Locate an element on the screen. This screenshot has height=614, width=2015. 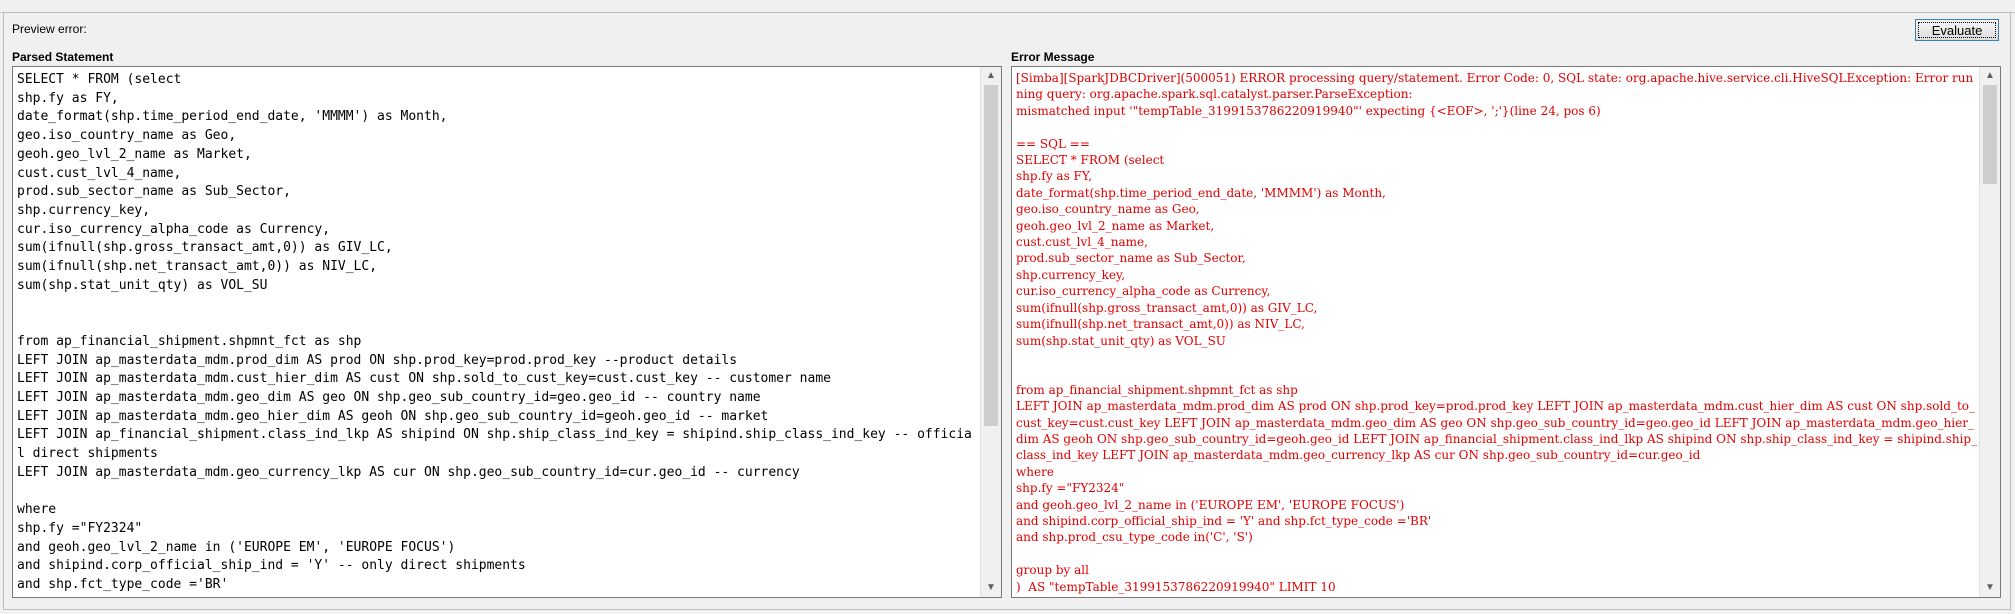
error-scrollbar-thumb is located at coordinates (1990, 134).